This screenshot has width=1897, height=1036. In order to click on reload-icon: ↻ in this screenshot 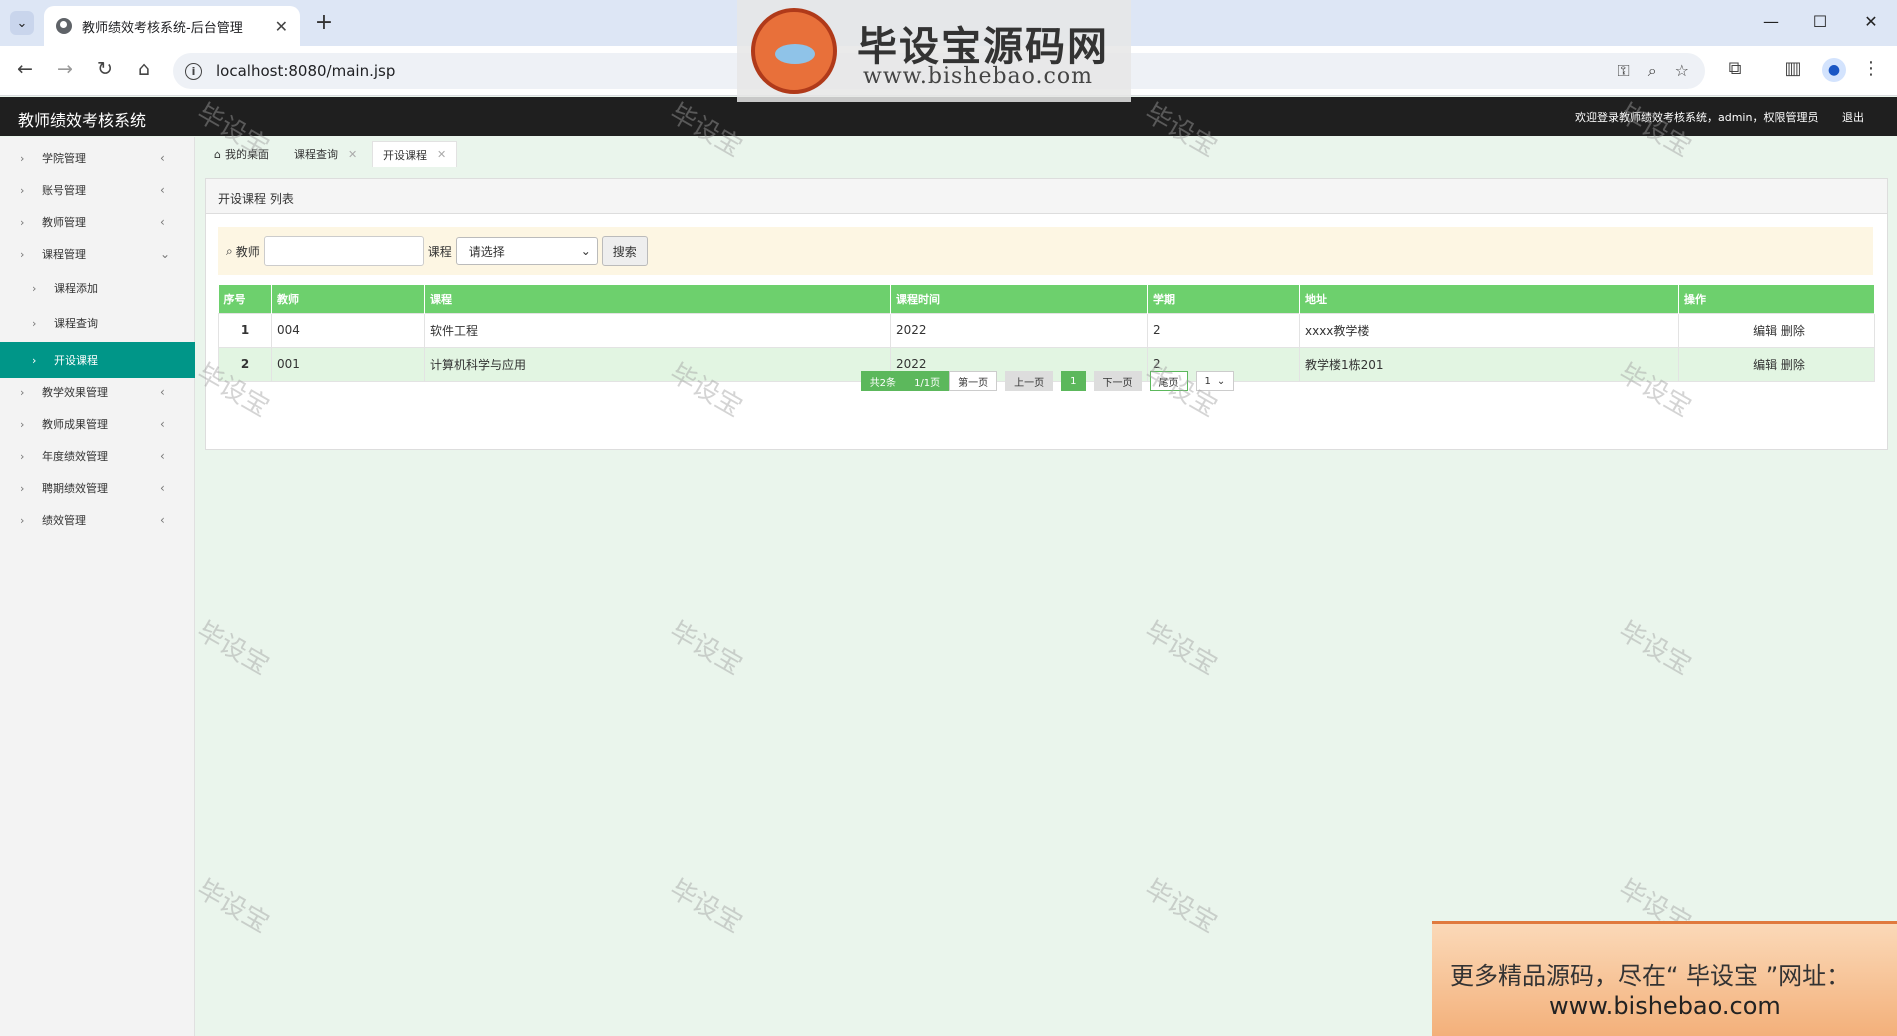, I will do `click(105, 69)`.